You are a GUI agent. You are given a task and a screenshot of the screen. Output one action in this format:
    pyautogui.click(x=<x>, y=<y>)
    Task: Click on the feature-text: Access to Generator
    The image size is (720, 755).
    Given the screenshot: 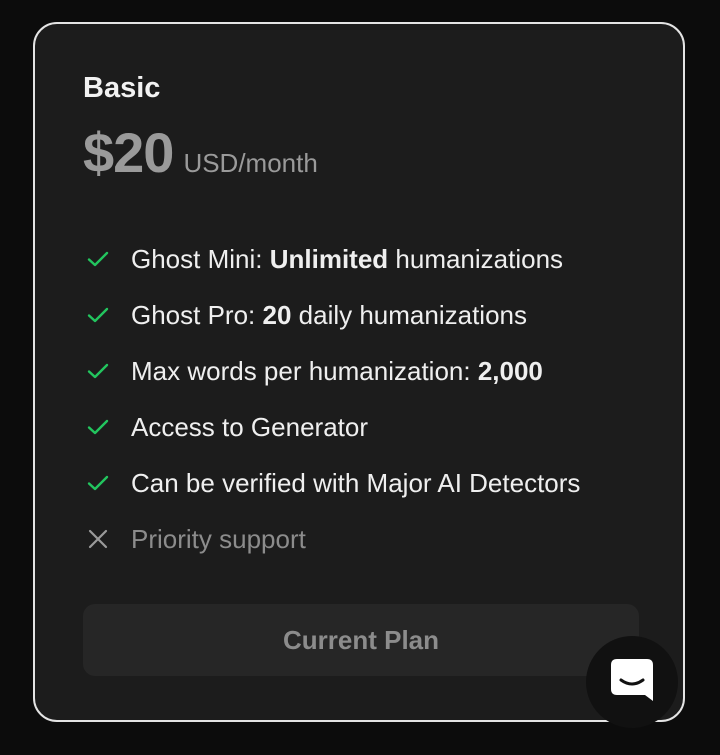 What is the action you would take?
    pyautogui.click(x=249, y=426)
    